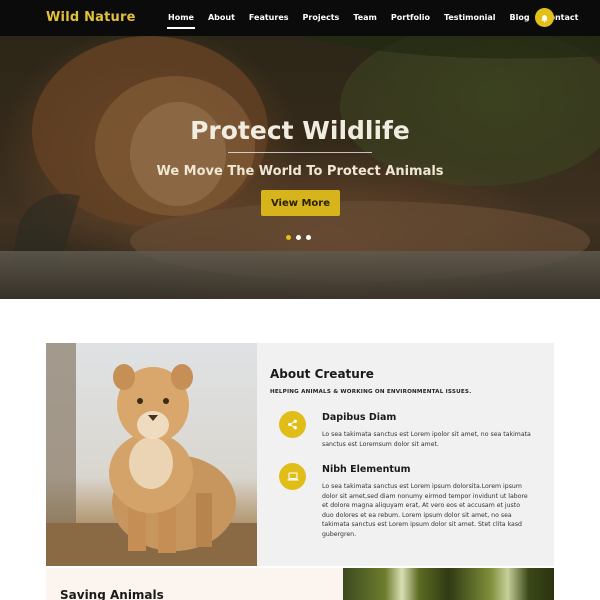 The image size is (600, 600). Describe the element at coordinates (321, 18) in the screenshot. I see `nav-item-projects: Projects` at that location.